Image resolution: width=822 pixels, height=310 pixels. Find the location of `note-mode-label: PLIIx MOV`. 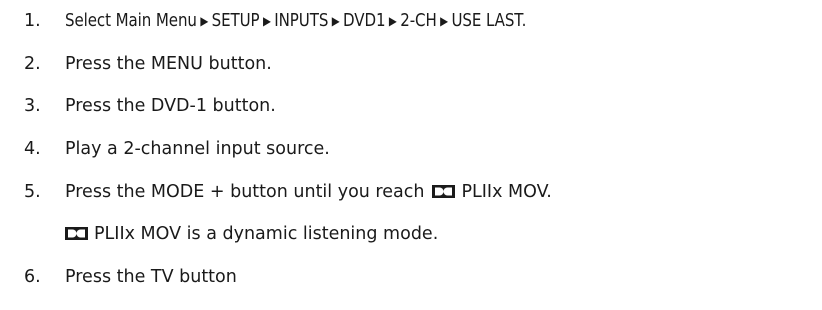

note-mode-label: PLIIx MOV is located at coordinates (138, 234).